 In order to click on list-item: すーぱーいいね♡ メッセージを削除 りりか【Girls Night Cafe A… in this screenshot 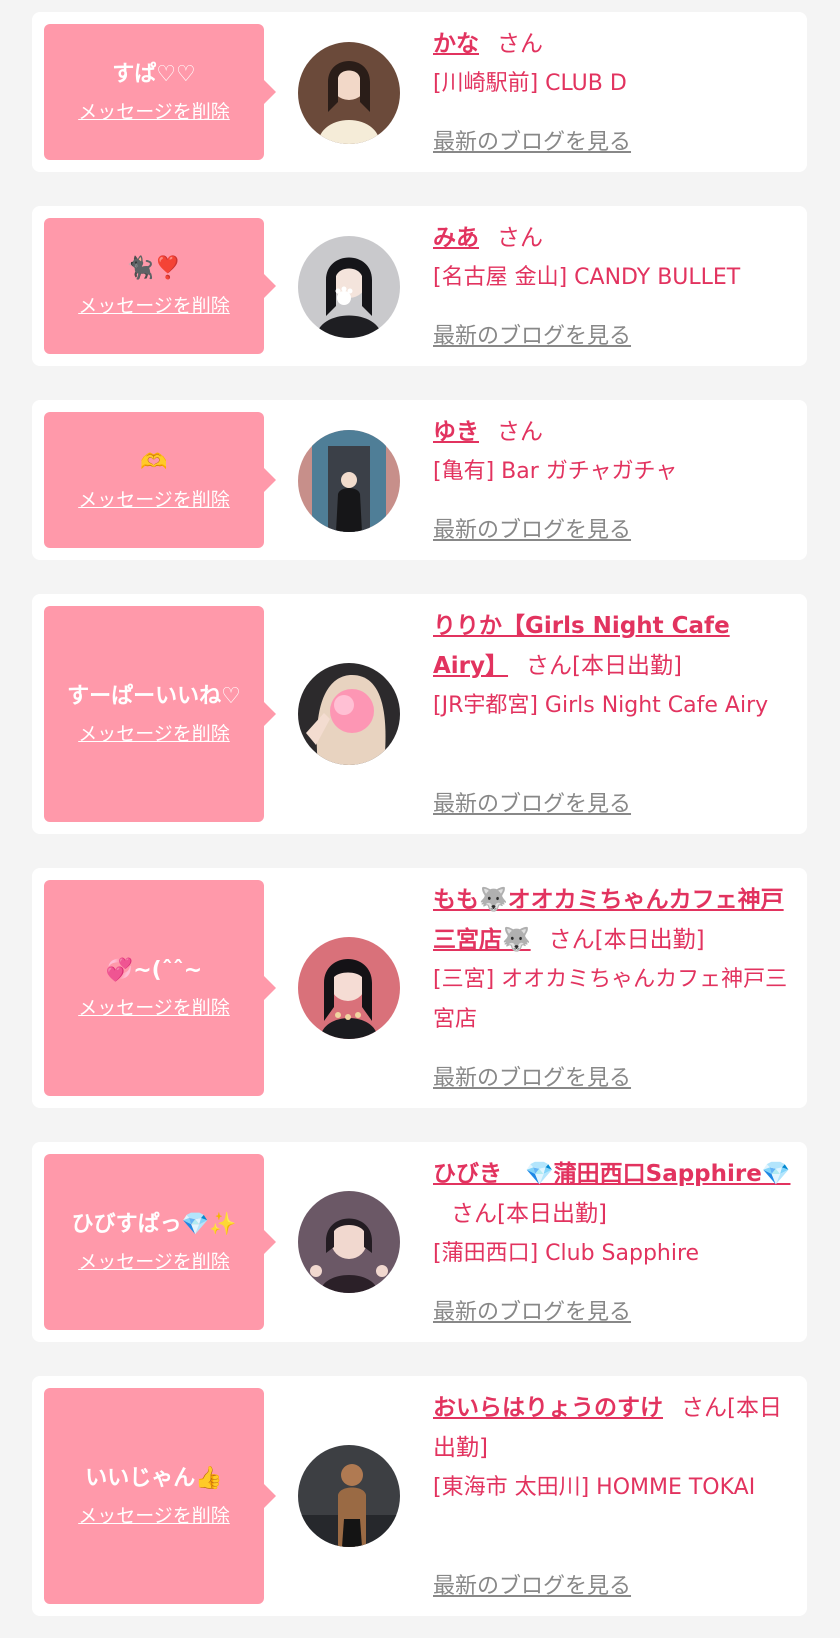, I will do `click(419, 714)`.